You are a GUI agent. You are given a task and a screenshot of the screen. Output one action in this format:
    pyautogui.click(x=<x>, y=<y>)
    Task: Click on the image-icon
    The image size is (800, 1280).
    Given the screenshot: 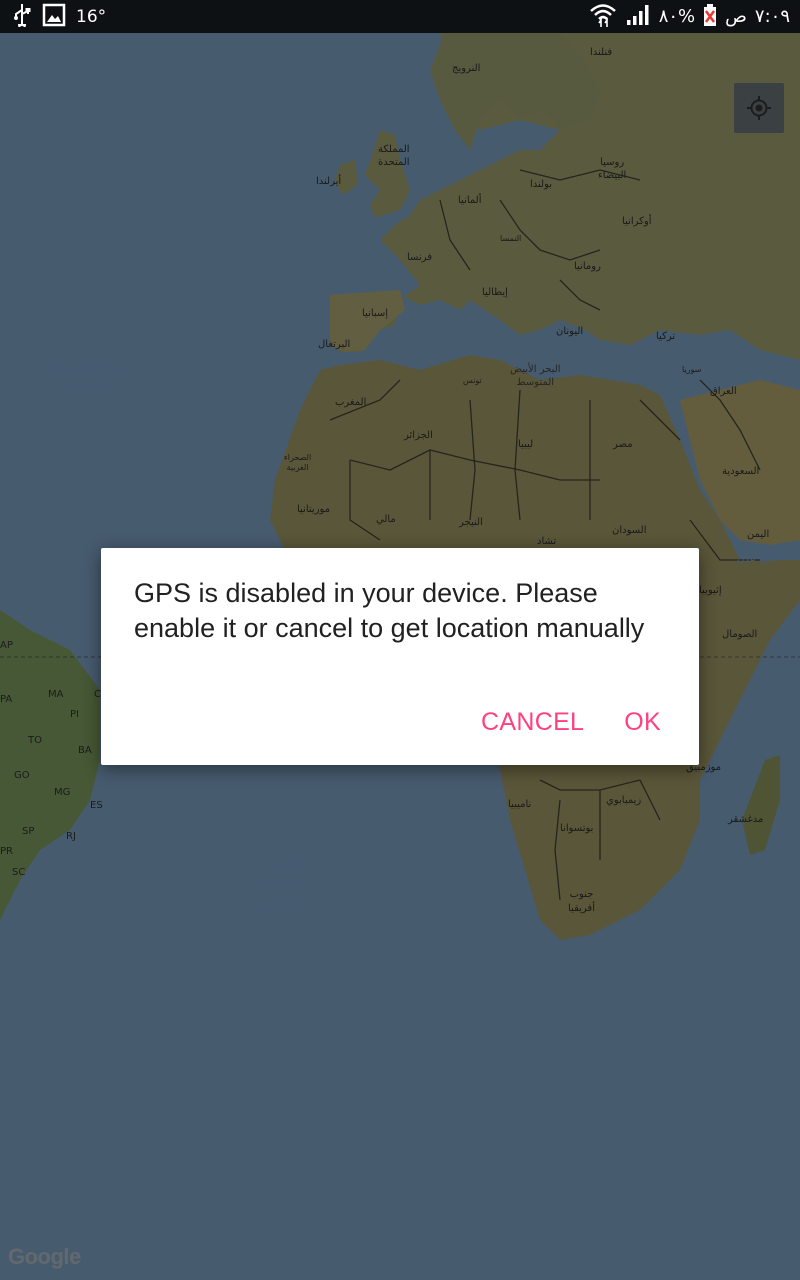 What is the action you would take?
    pyautogui.click(x=54, y=17)
    